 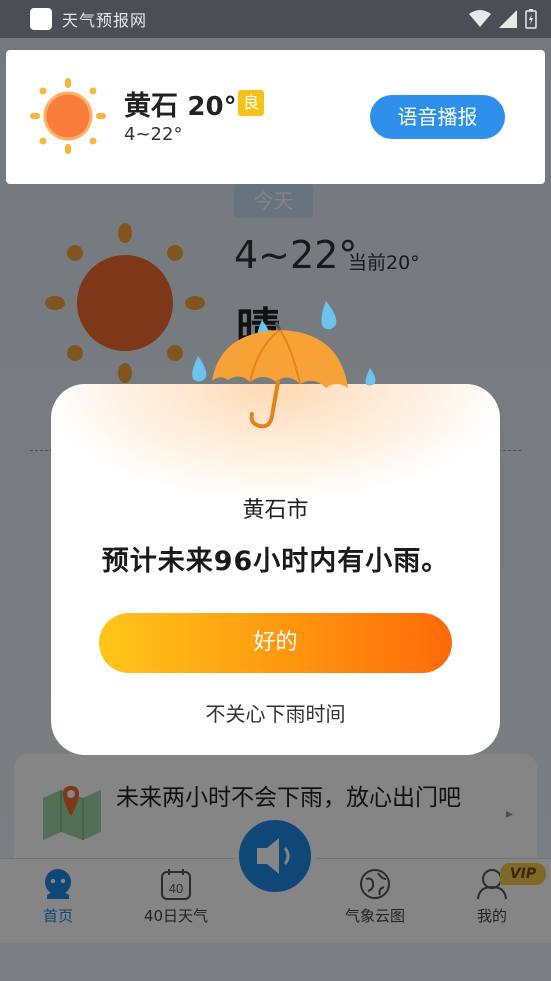 I want to click on air-quality-badge: 良, so click(x=251, y=103).